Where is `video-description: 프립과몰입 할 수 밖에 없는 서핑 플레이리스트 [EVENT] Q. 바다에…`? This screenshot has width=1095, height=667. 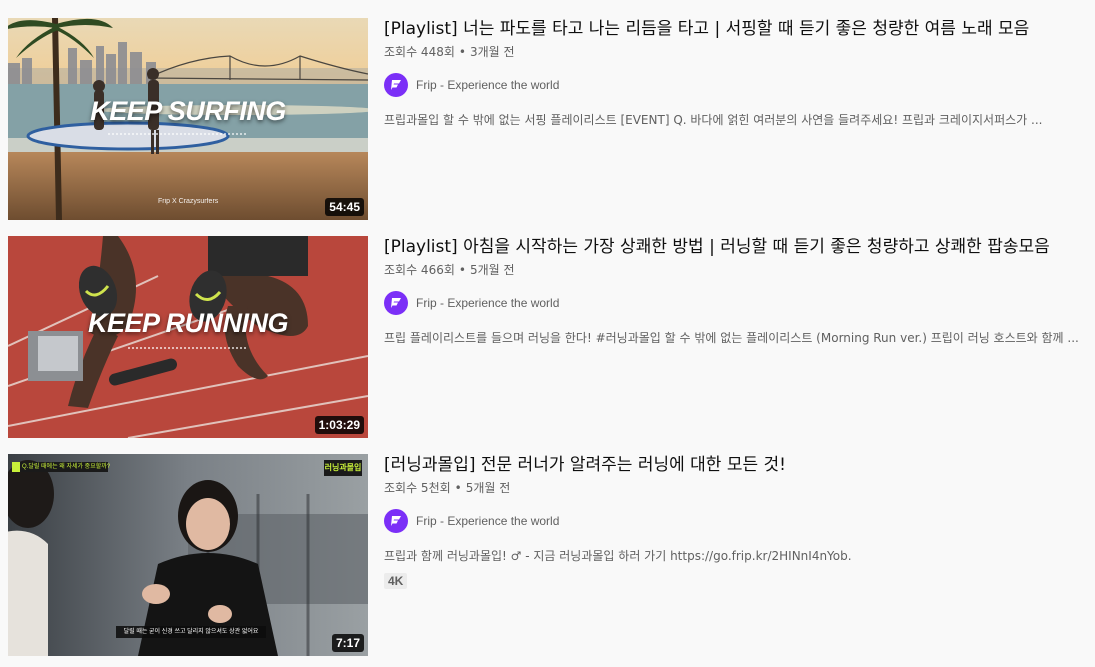 video-description: 프립과몰입 할 수 밖에 없는 서핑 플레이리스트 [EVENT] Q. 바다에… is located at coordinates (713, 120).